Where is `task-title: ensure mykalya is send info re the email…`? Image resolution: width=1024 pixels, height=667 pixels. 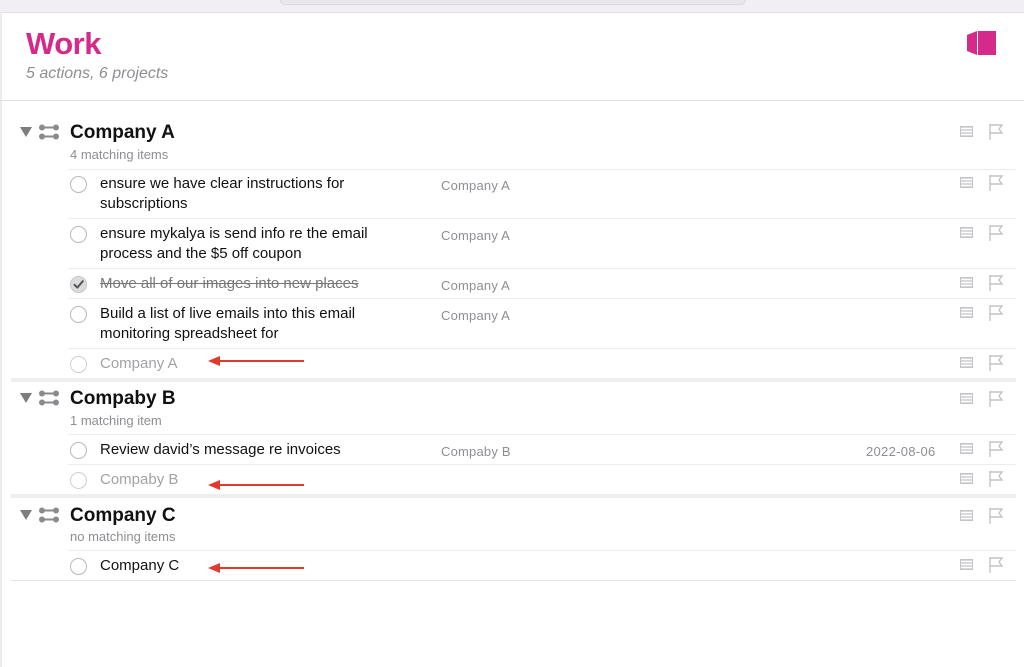
task-title: ensure mykalya is send info re the email… is located at coordinates (260, 244).